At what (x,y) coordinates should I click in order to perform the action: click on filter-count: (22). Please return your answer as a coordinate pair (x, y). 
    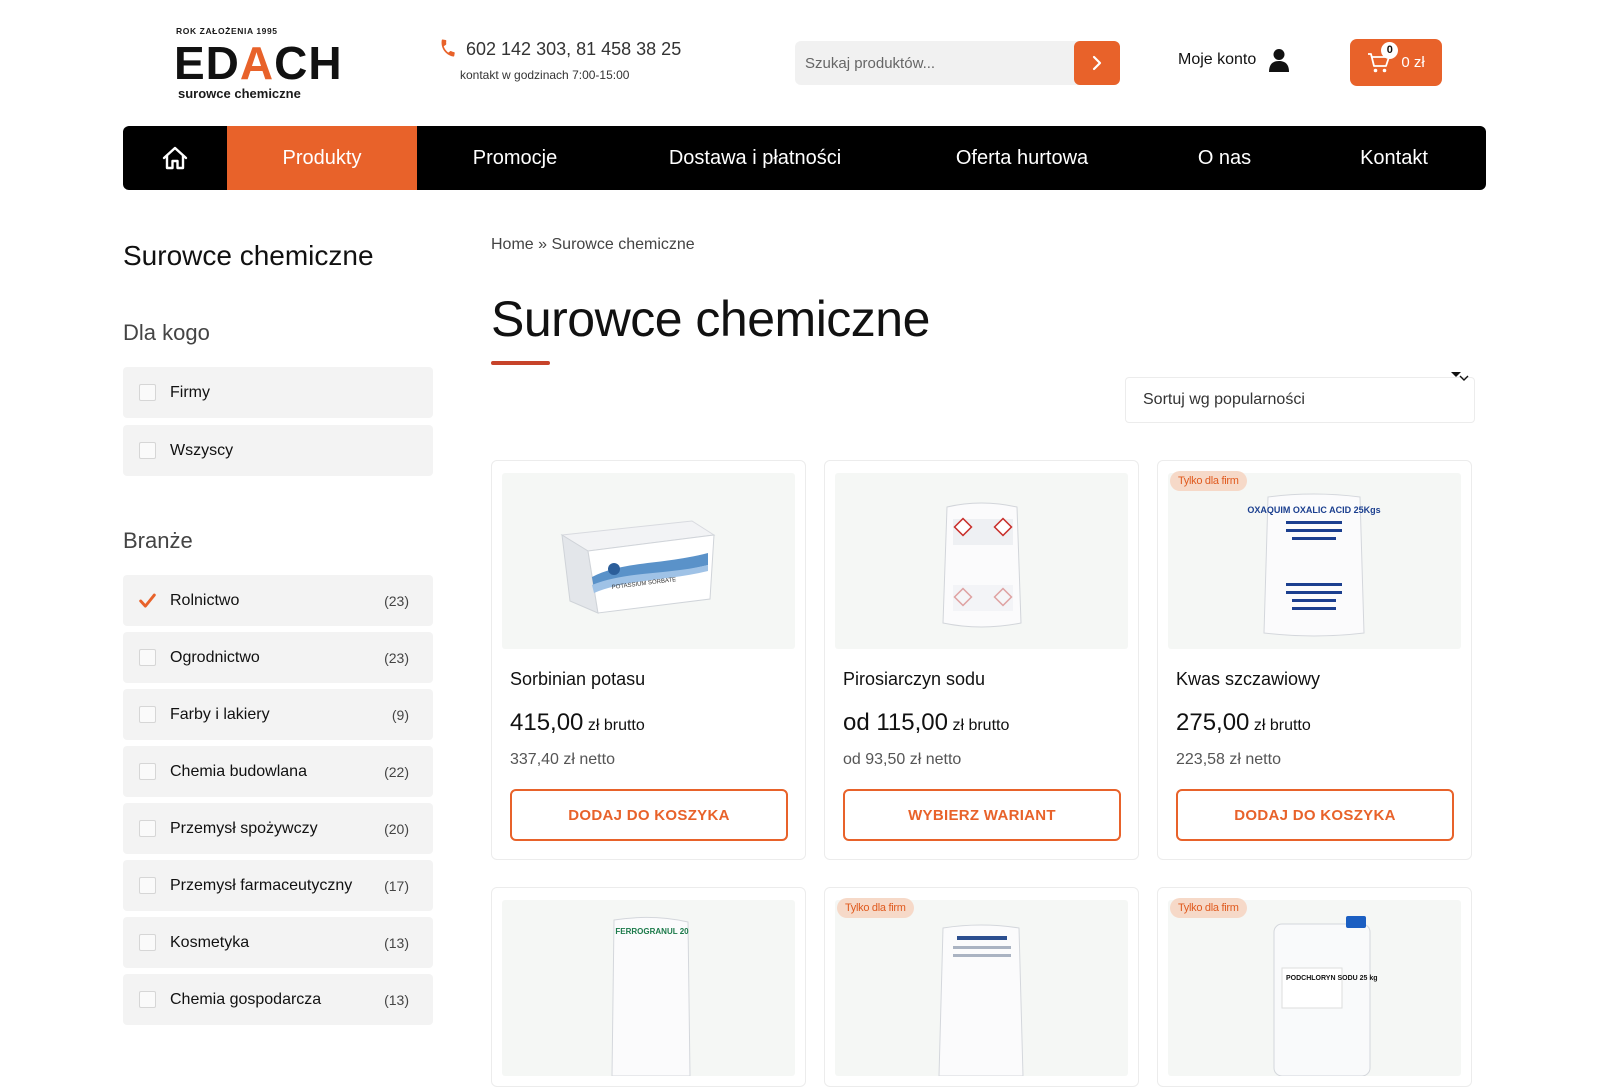
    Looking at the image, I should click on (396, 771).